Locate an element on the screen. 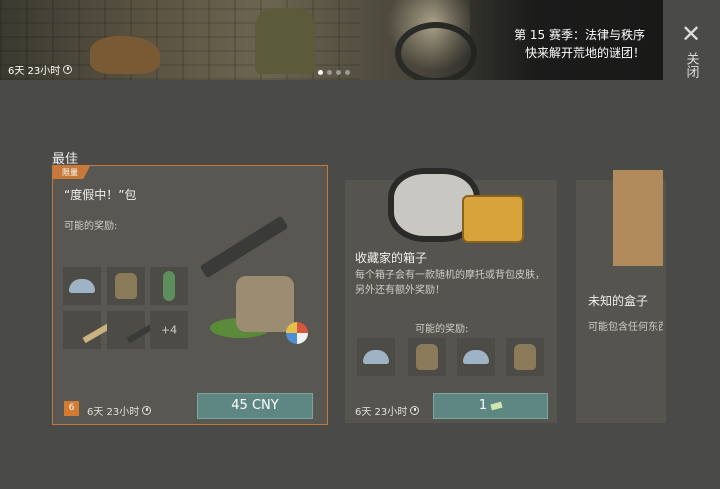  offer-title: “度假中！”包 is located at coordinates (100, 195).